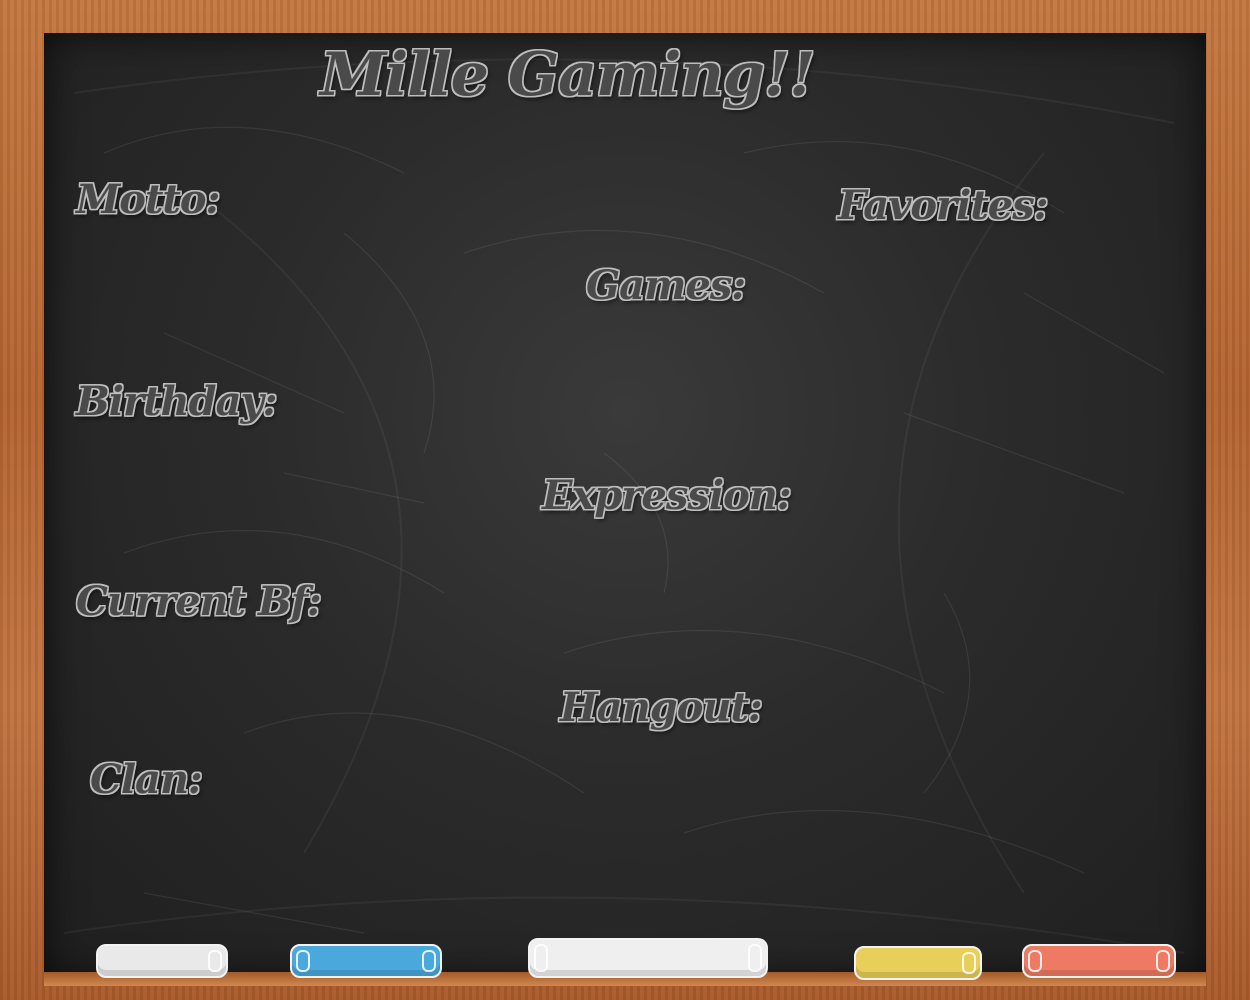 The width and height of the screenshot is (1250, 1000). Describe the element at coordinates (366, 961) in the screenshot. I see `blue-chalk` at that location.